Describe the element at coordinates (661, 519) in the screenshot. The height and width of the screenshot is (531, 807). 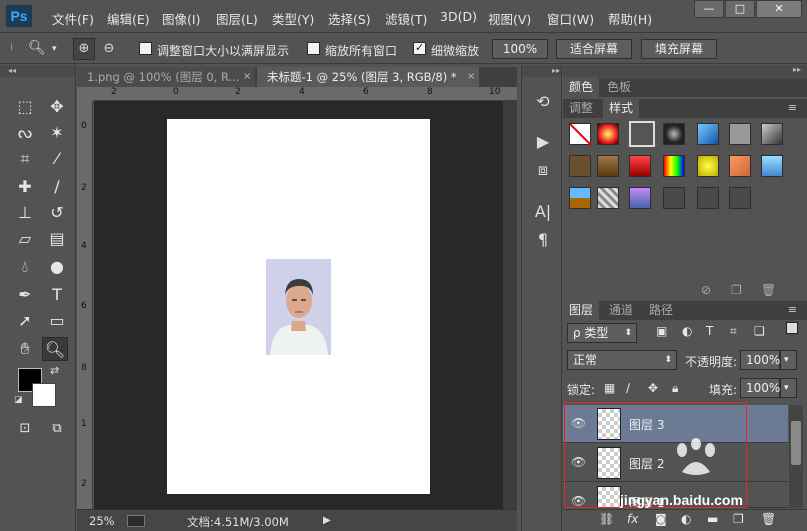
I see `add-mask-icon: ◙` at that location.